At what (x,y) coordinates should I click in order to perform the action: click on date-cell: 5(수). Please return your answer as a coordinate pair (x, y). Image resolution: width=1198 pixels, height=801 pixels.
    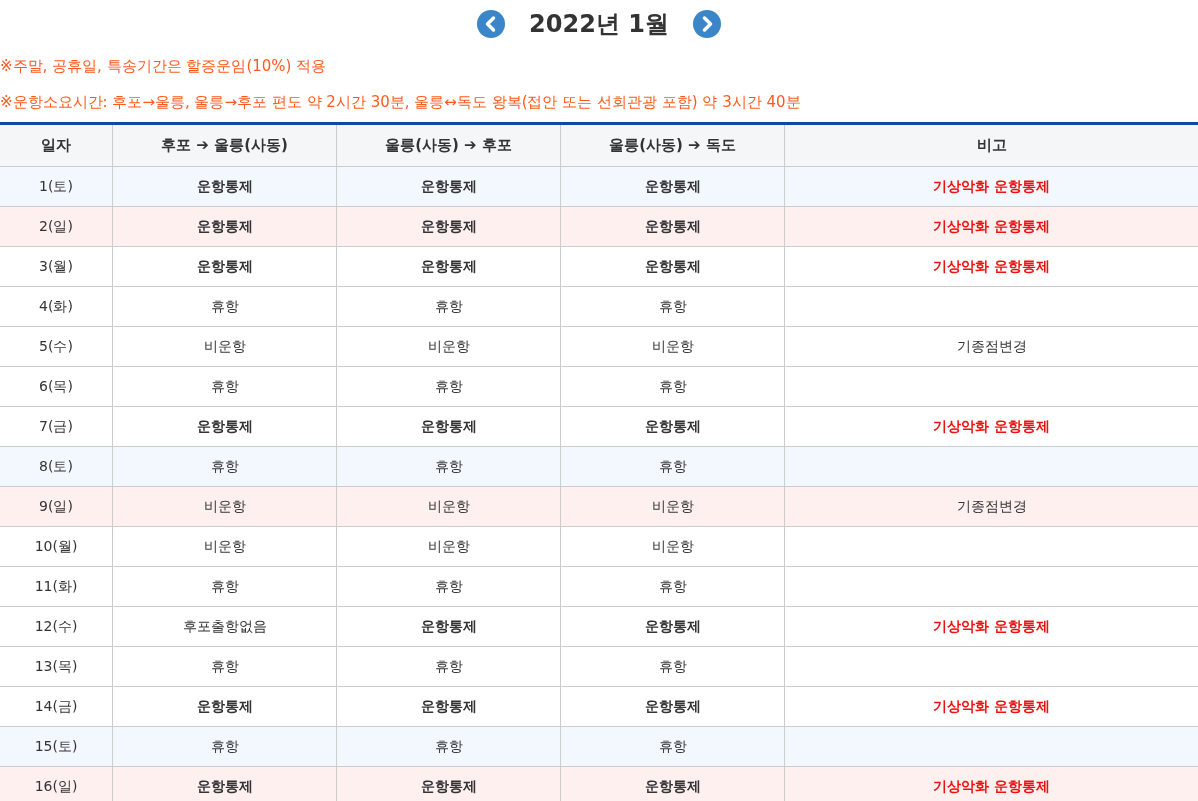
    Looking at the image, I should click on (56, 346).